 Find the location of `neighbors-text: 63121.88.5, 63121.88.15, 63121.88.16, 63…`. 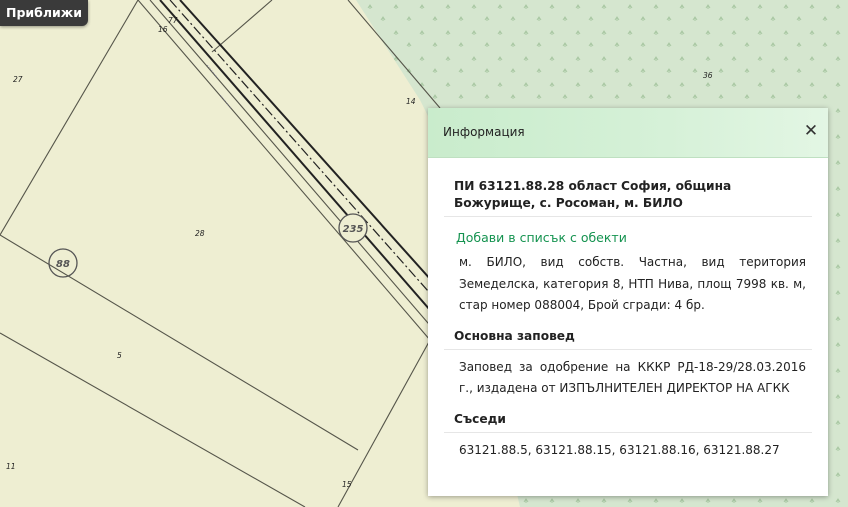

neighbors-text: 63121.88.5, 63121.88.15, 63121.88.16, 63… is located at coordinates (619, 449).